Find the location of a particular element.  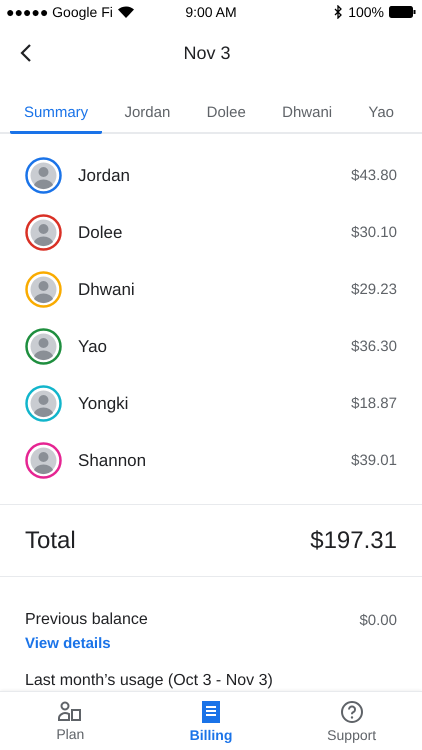

page-title: Nov 3 is located at coordinates (207, 53).